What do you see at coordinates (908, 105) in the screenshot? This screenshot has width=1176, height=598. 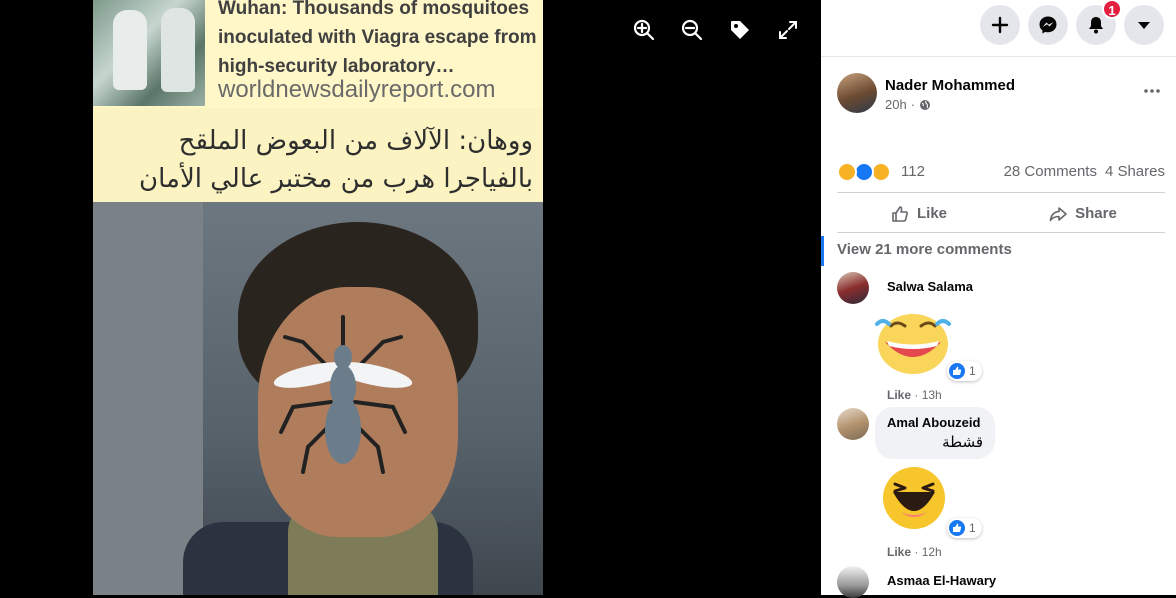 I see `post-meta: 20h ·` at bounding box center [908, 105].